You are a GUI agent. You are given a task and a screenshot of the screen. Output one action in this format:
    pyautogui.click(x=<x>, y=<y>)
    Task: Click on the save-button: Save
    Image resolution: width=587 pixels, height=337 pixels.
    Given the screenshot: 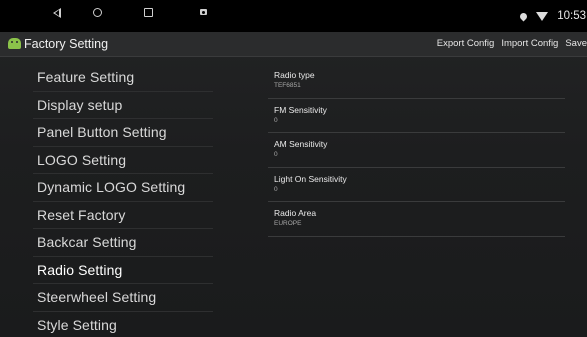 What is the action you would take?
    pyautogui.click(x=576, y=43)
    